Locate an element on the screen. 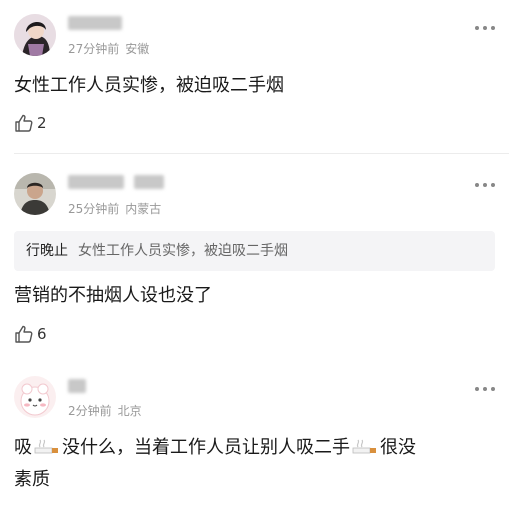 This screenshot has width=509, height=507. like-count: 2 is located at coordinates (42, 123).